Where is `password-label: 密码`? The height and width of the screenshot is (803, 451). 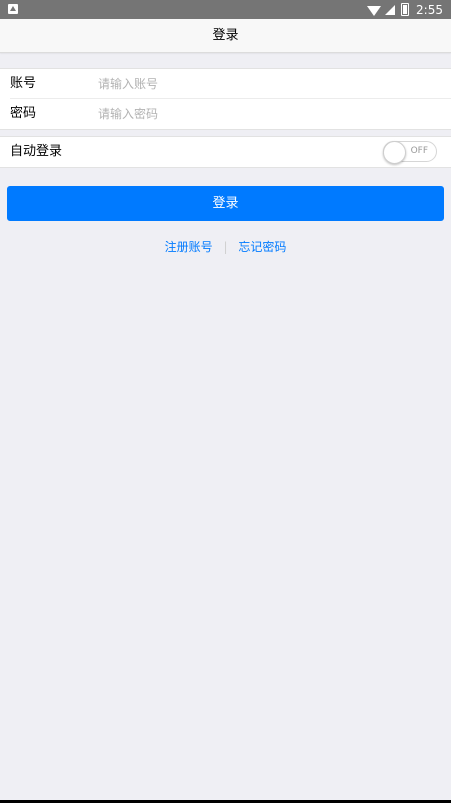 password-label: 密码 is located at coordinates (23, 113).